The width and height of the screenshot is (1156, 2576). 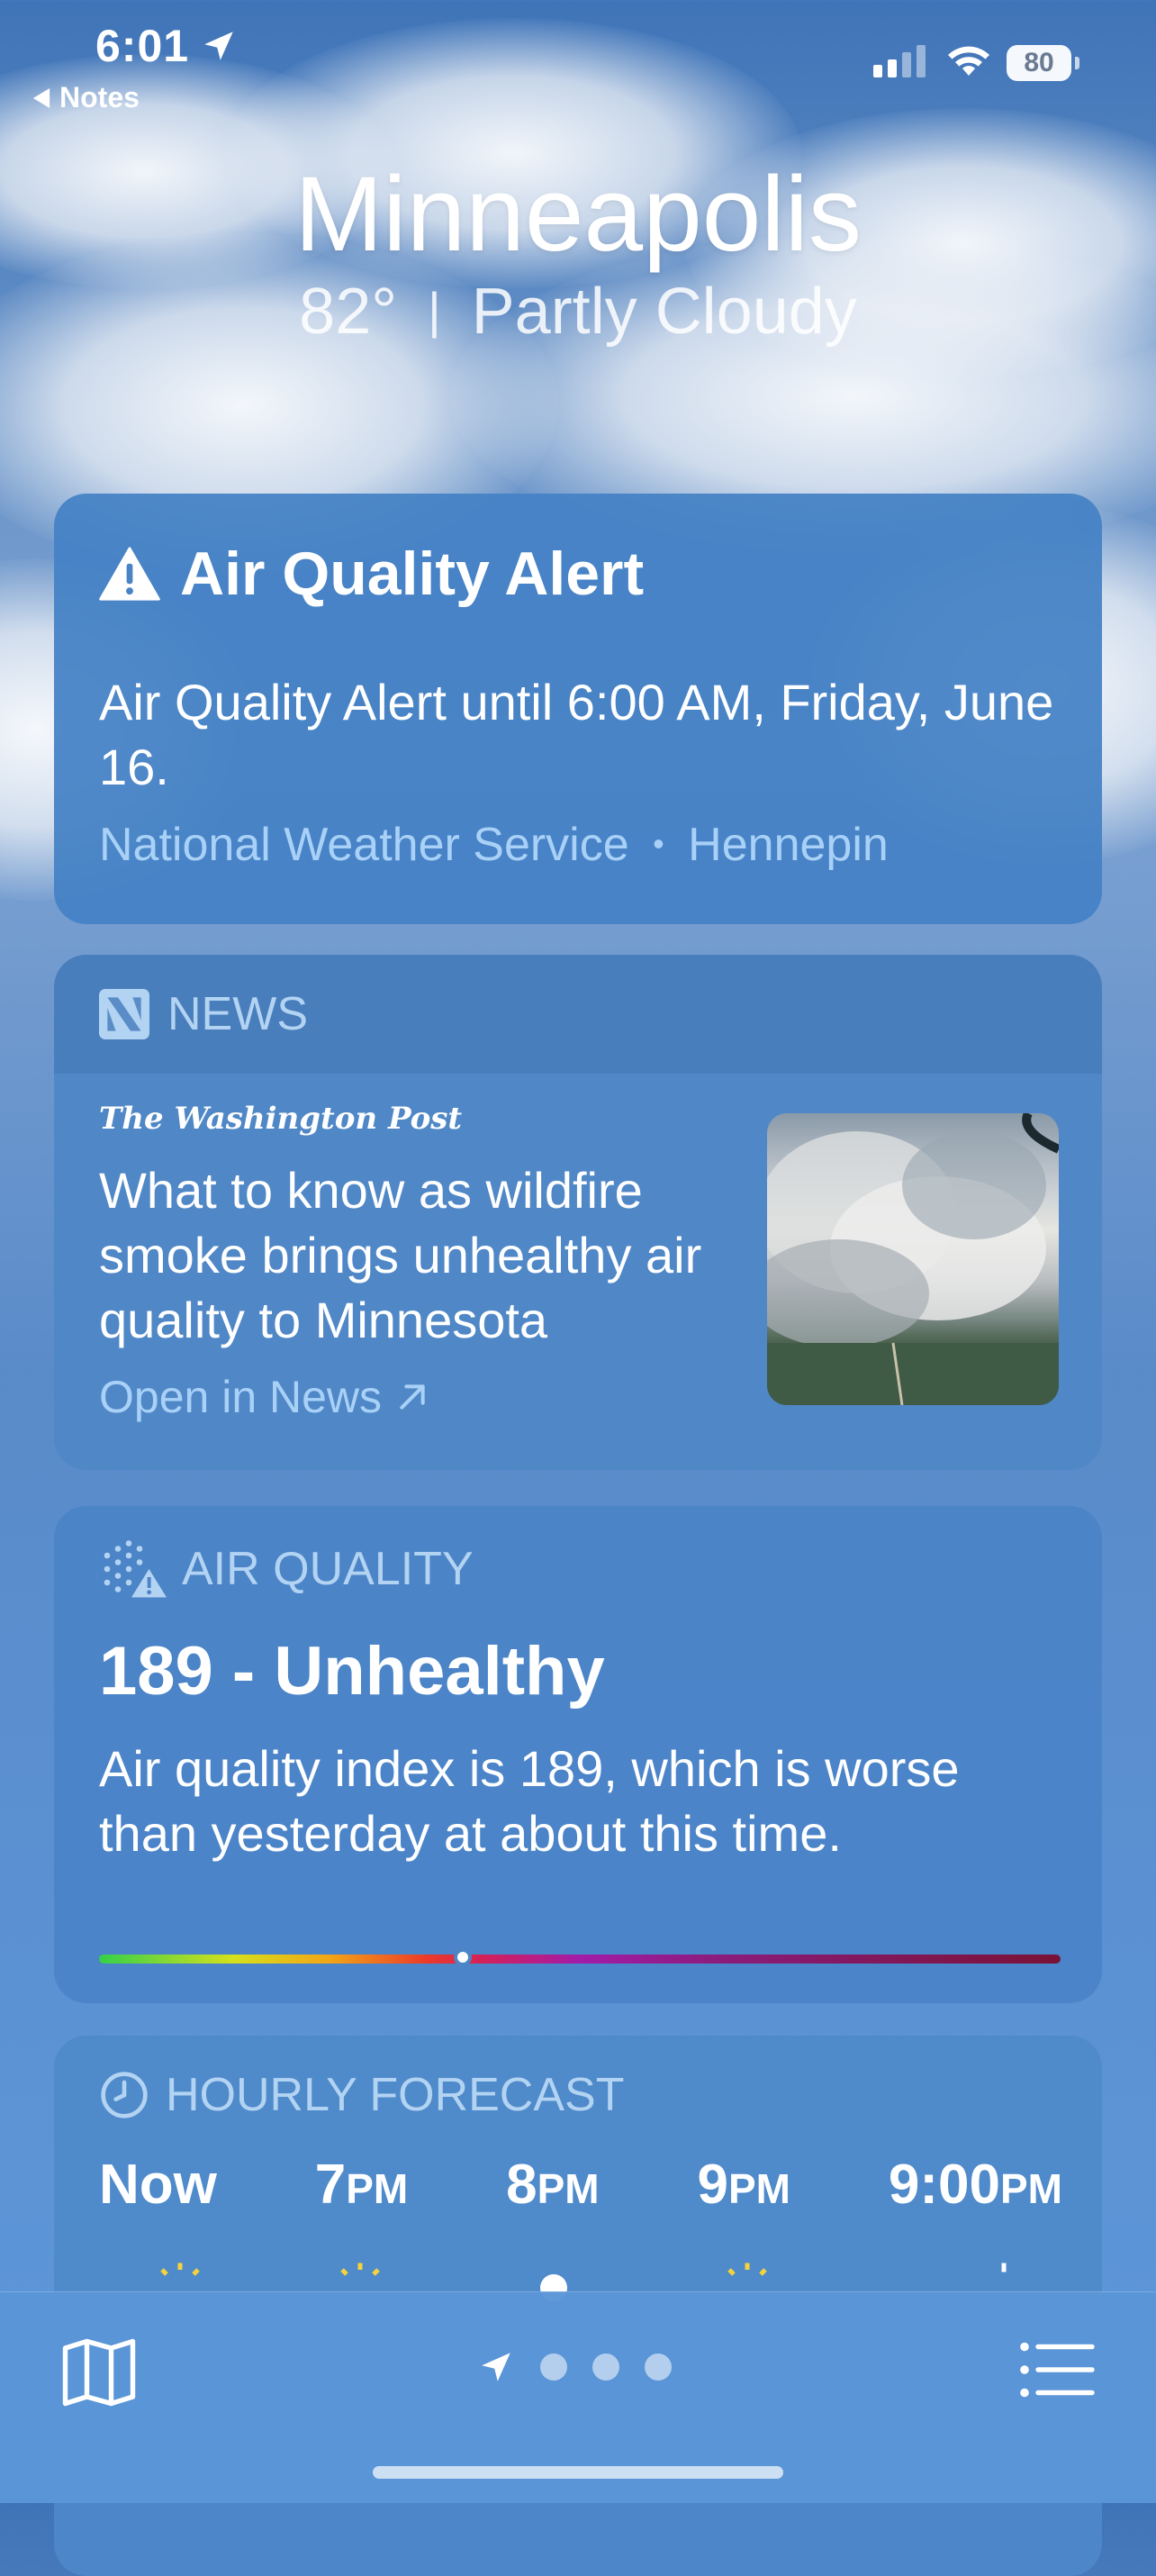 What do you see at coordinates (462, 1957) in the screenshot?
I see `aqi-scale-indicator` at bounding box center [462, 1957].